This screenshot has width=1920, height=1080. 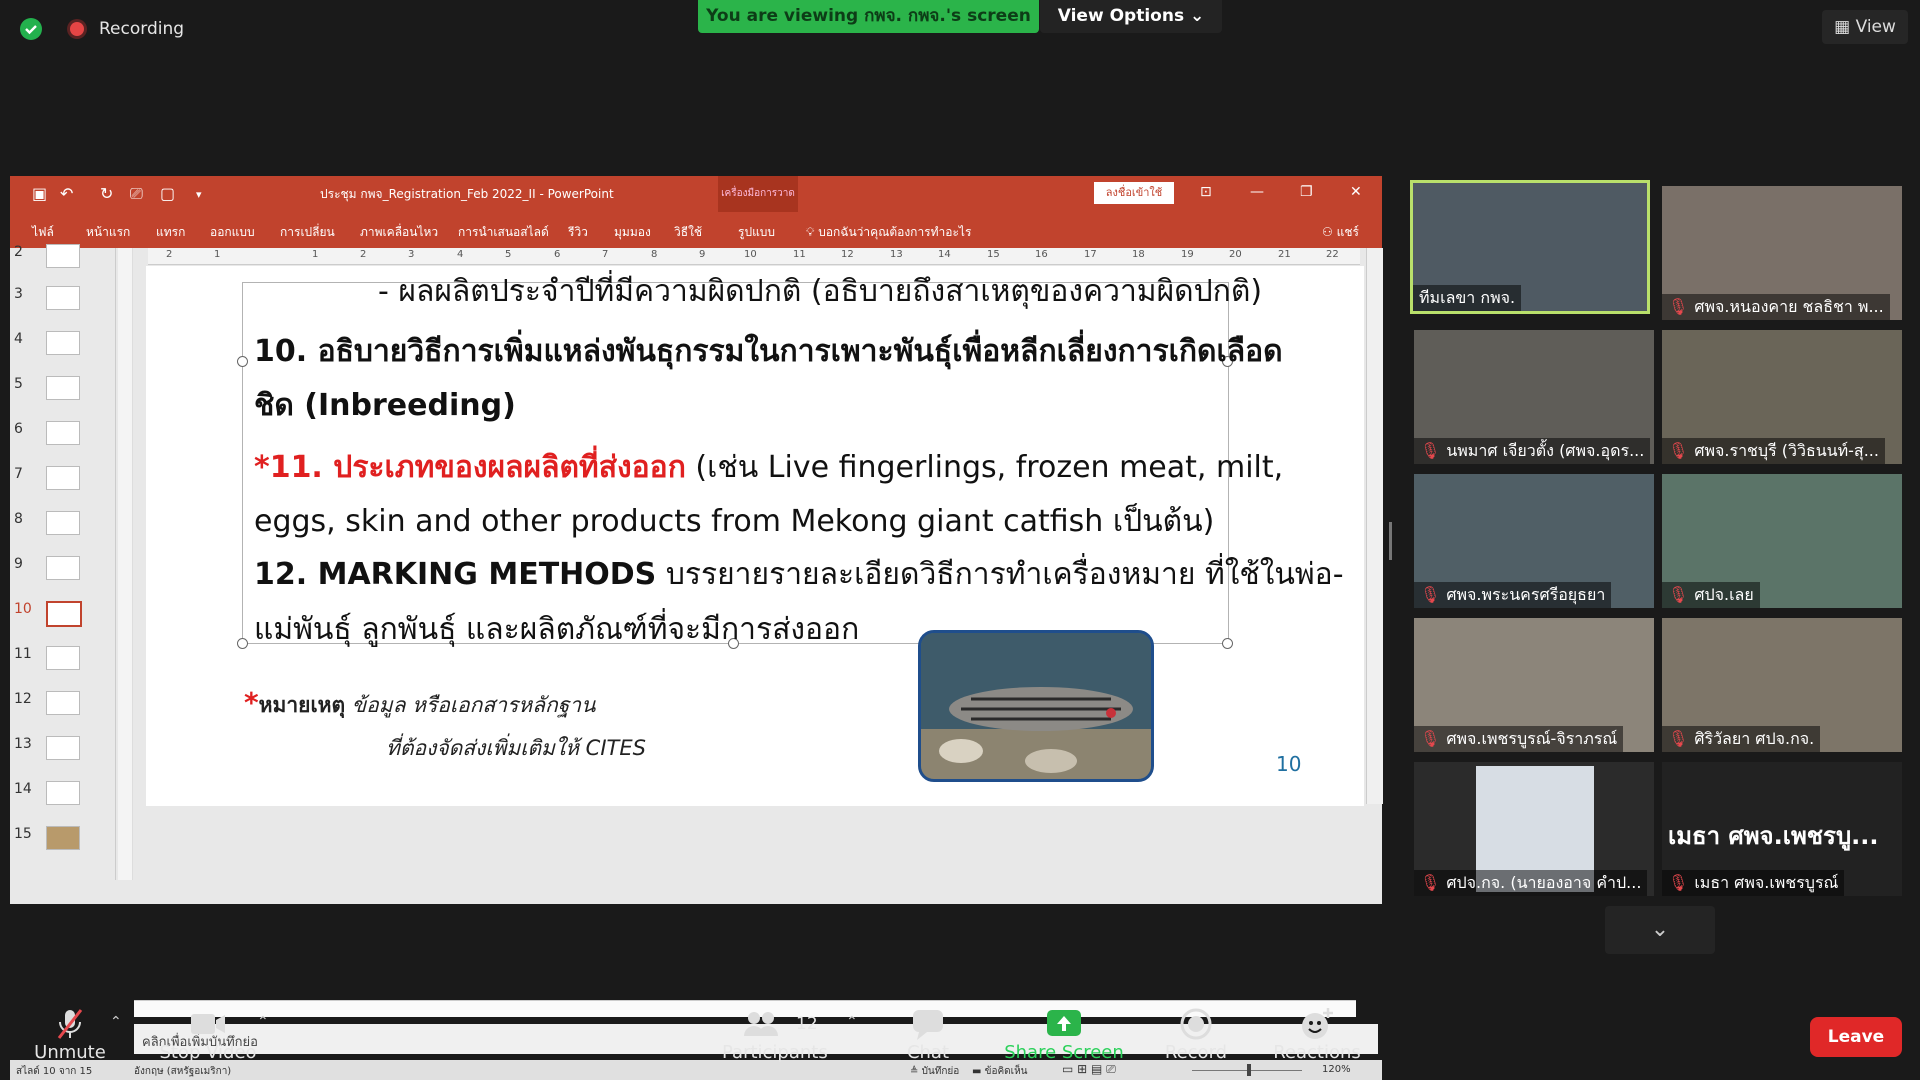 What do you see at coordinates (756, 232) in the screenshot?
I see `tab-format: รูปแบบ` at bounding box center [756, 232].